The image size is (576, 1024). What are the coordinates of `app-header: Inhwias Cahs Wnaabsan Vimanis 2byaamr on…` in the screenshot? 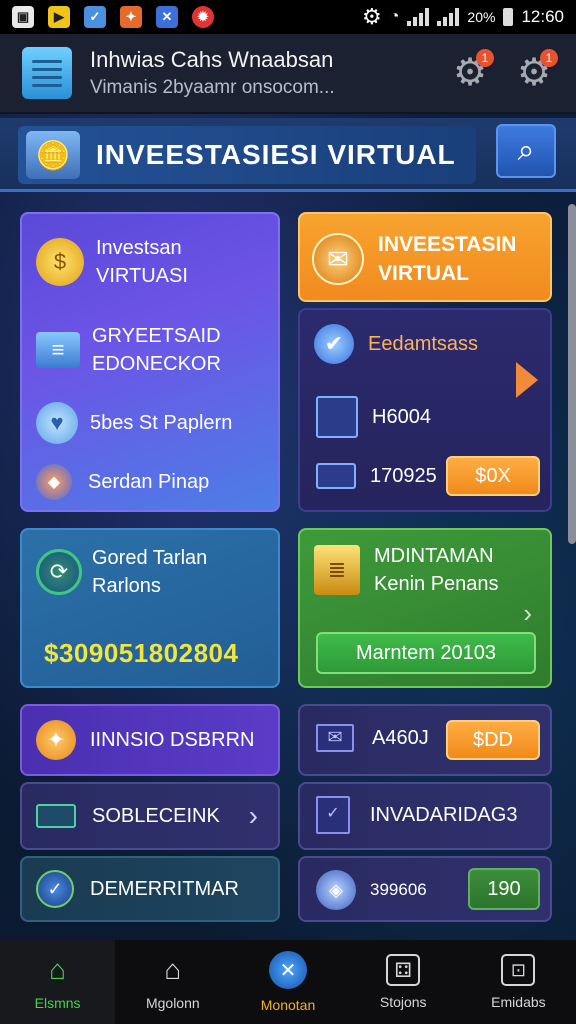 It's located at (288, 74).